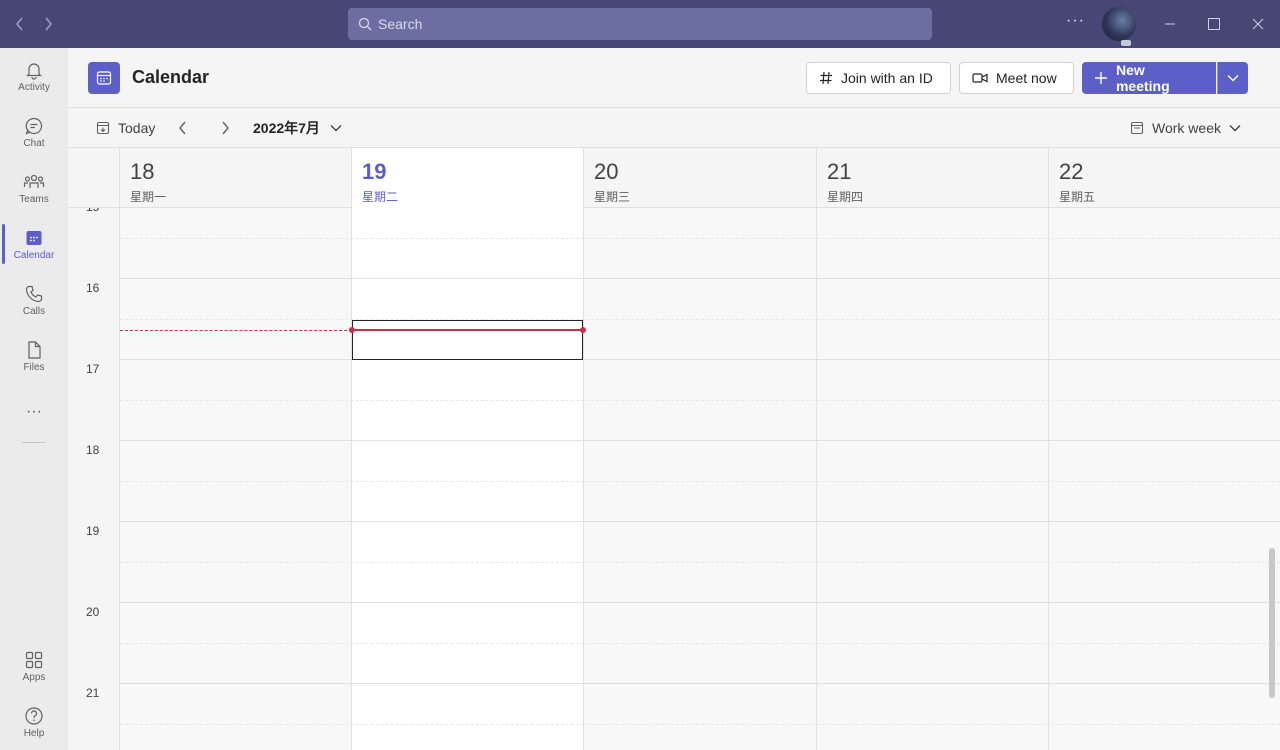 This screenshot has height=750, width=1280. I want to click on plus-icon, so click(1100, 78).